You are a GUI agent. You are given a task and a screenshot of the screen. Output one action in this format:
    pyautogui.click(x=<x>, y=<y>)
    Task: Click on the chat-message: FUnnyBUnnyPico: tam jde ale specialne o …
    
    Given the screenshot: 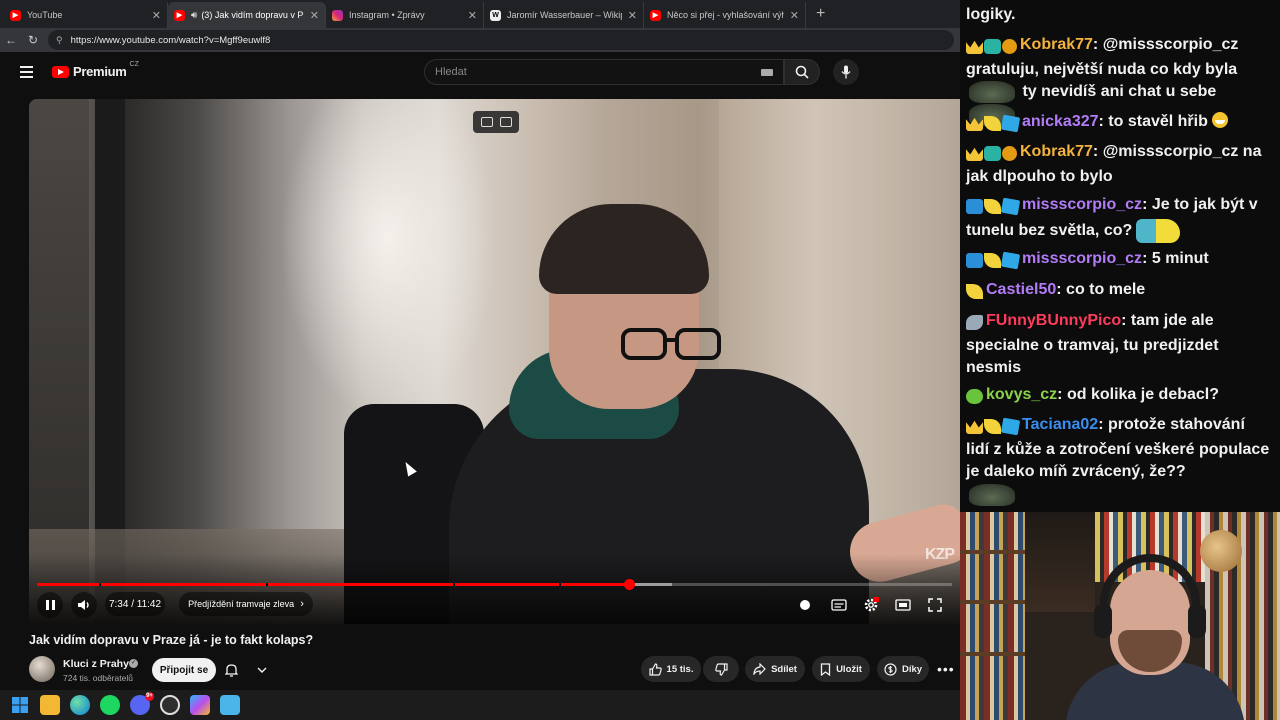 What is the action you would take?
    pyautogui.click(x=1092, y=344)
    